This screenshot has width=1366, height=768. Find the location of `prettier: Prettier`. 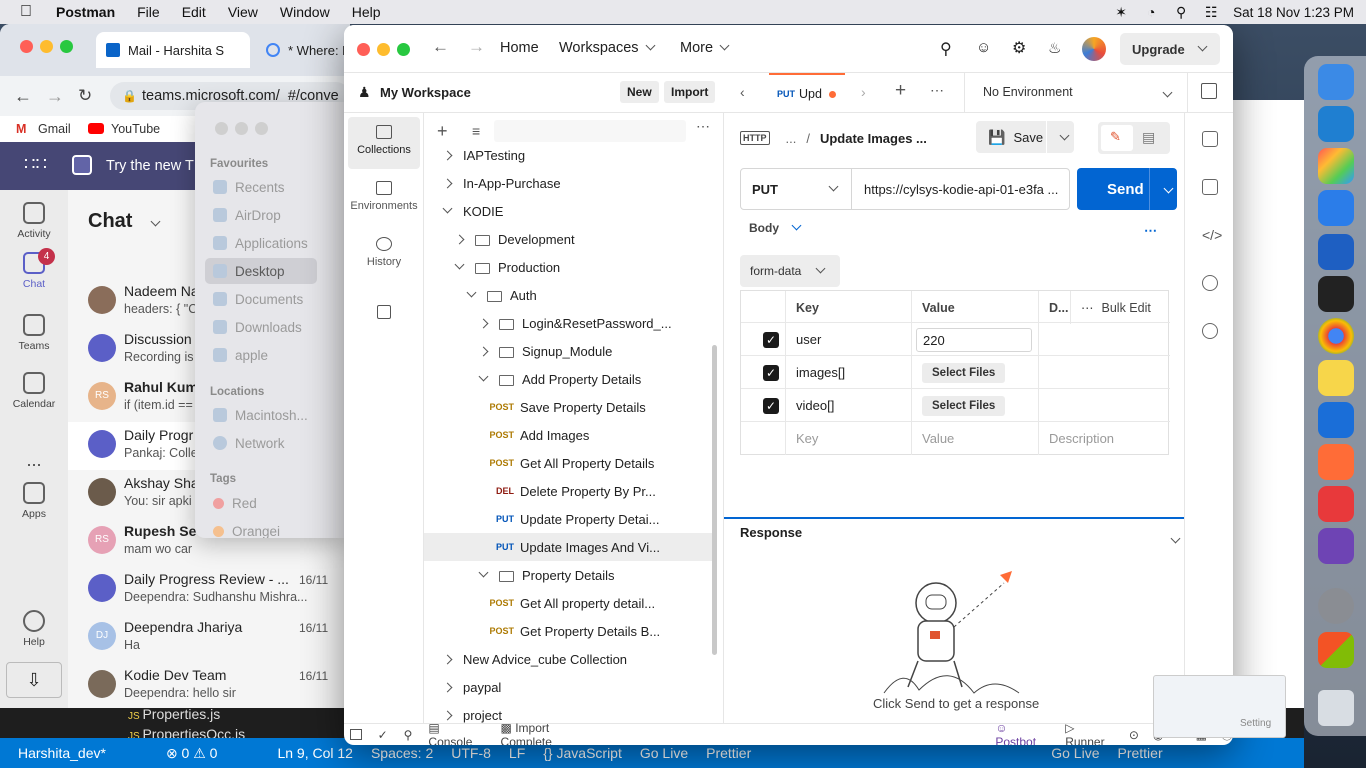

prettier: Prettier is located at coordinates (728, 753).